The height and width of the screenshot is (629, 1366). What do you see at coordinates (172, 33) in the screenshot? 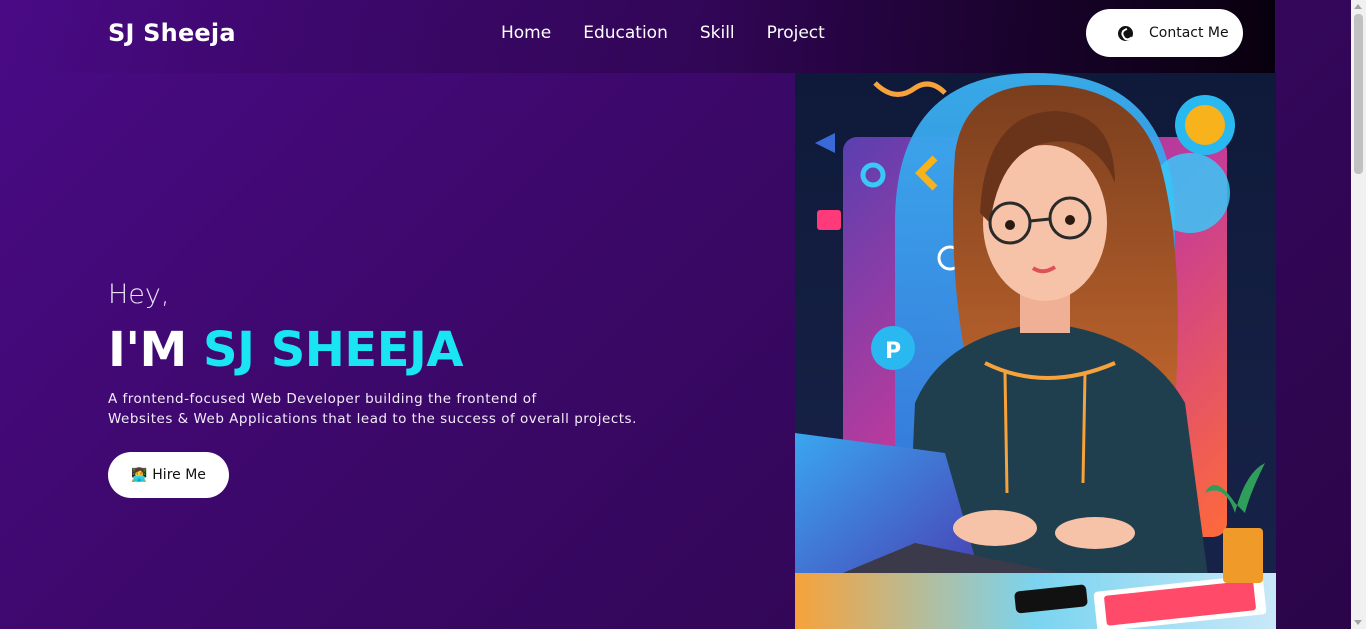
I see `site-logo: SJ Sheeja` at bounding box center [172, 33].